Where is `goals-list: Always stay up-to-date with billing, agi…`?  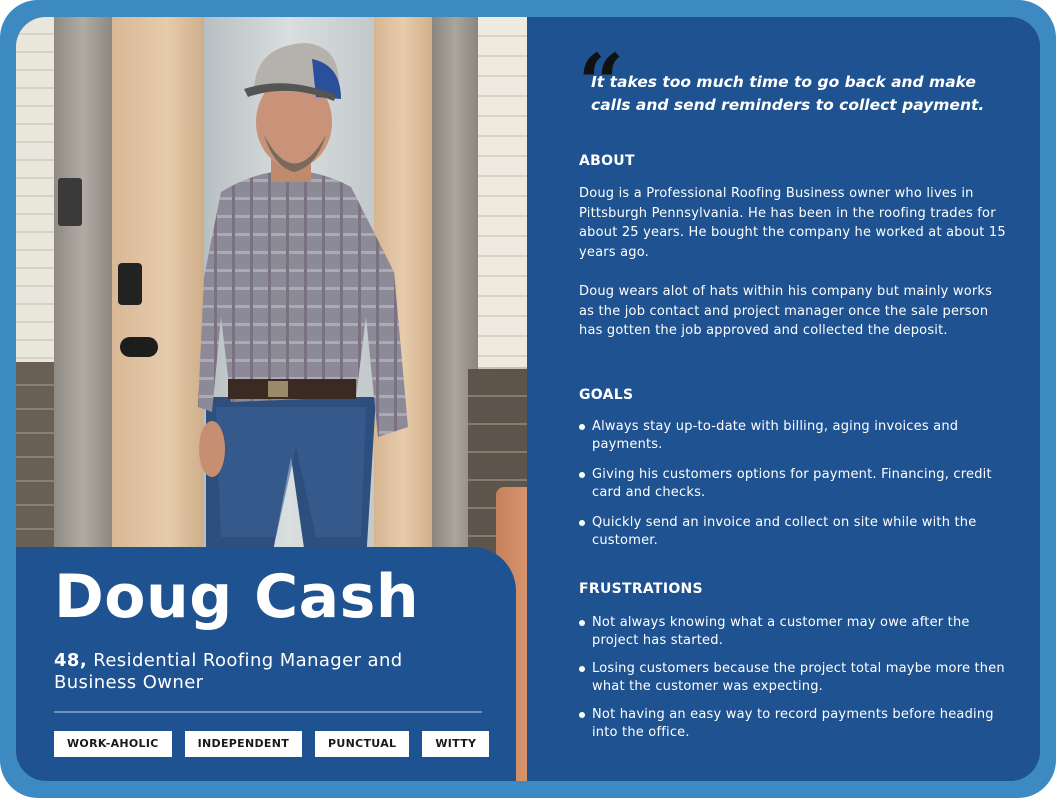 goals-list: Always stay up-to-date with billing, agi… is located at coordinates (799, 483).